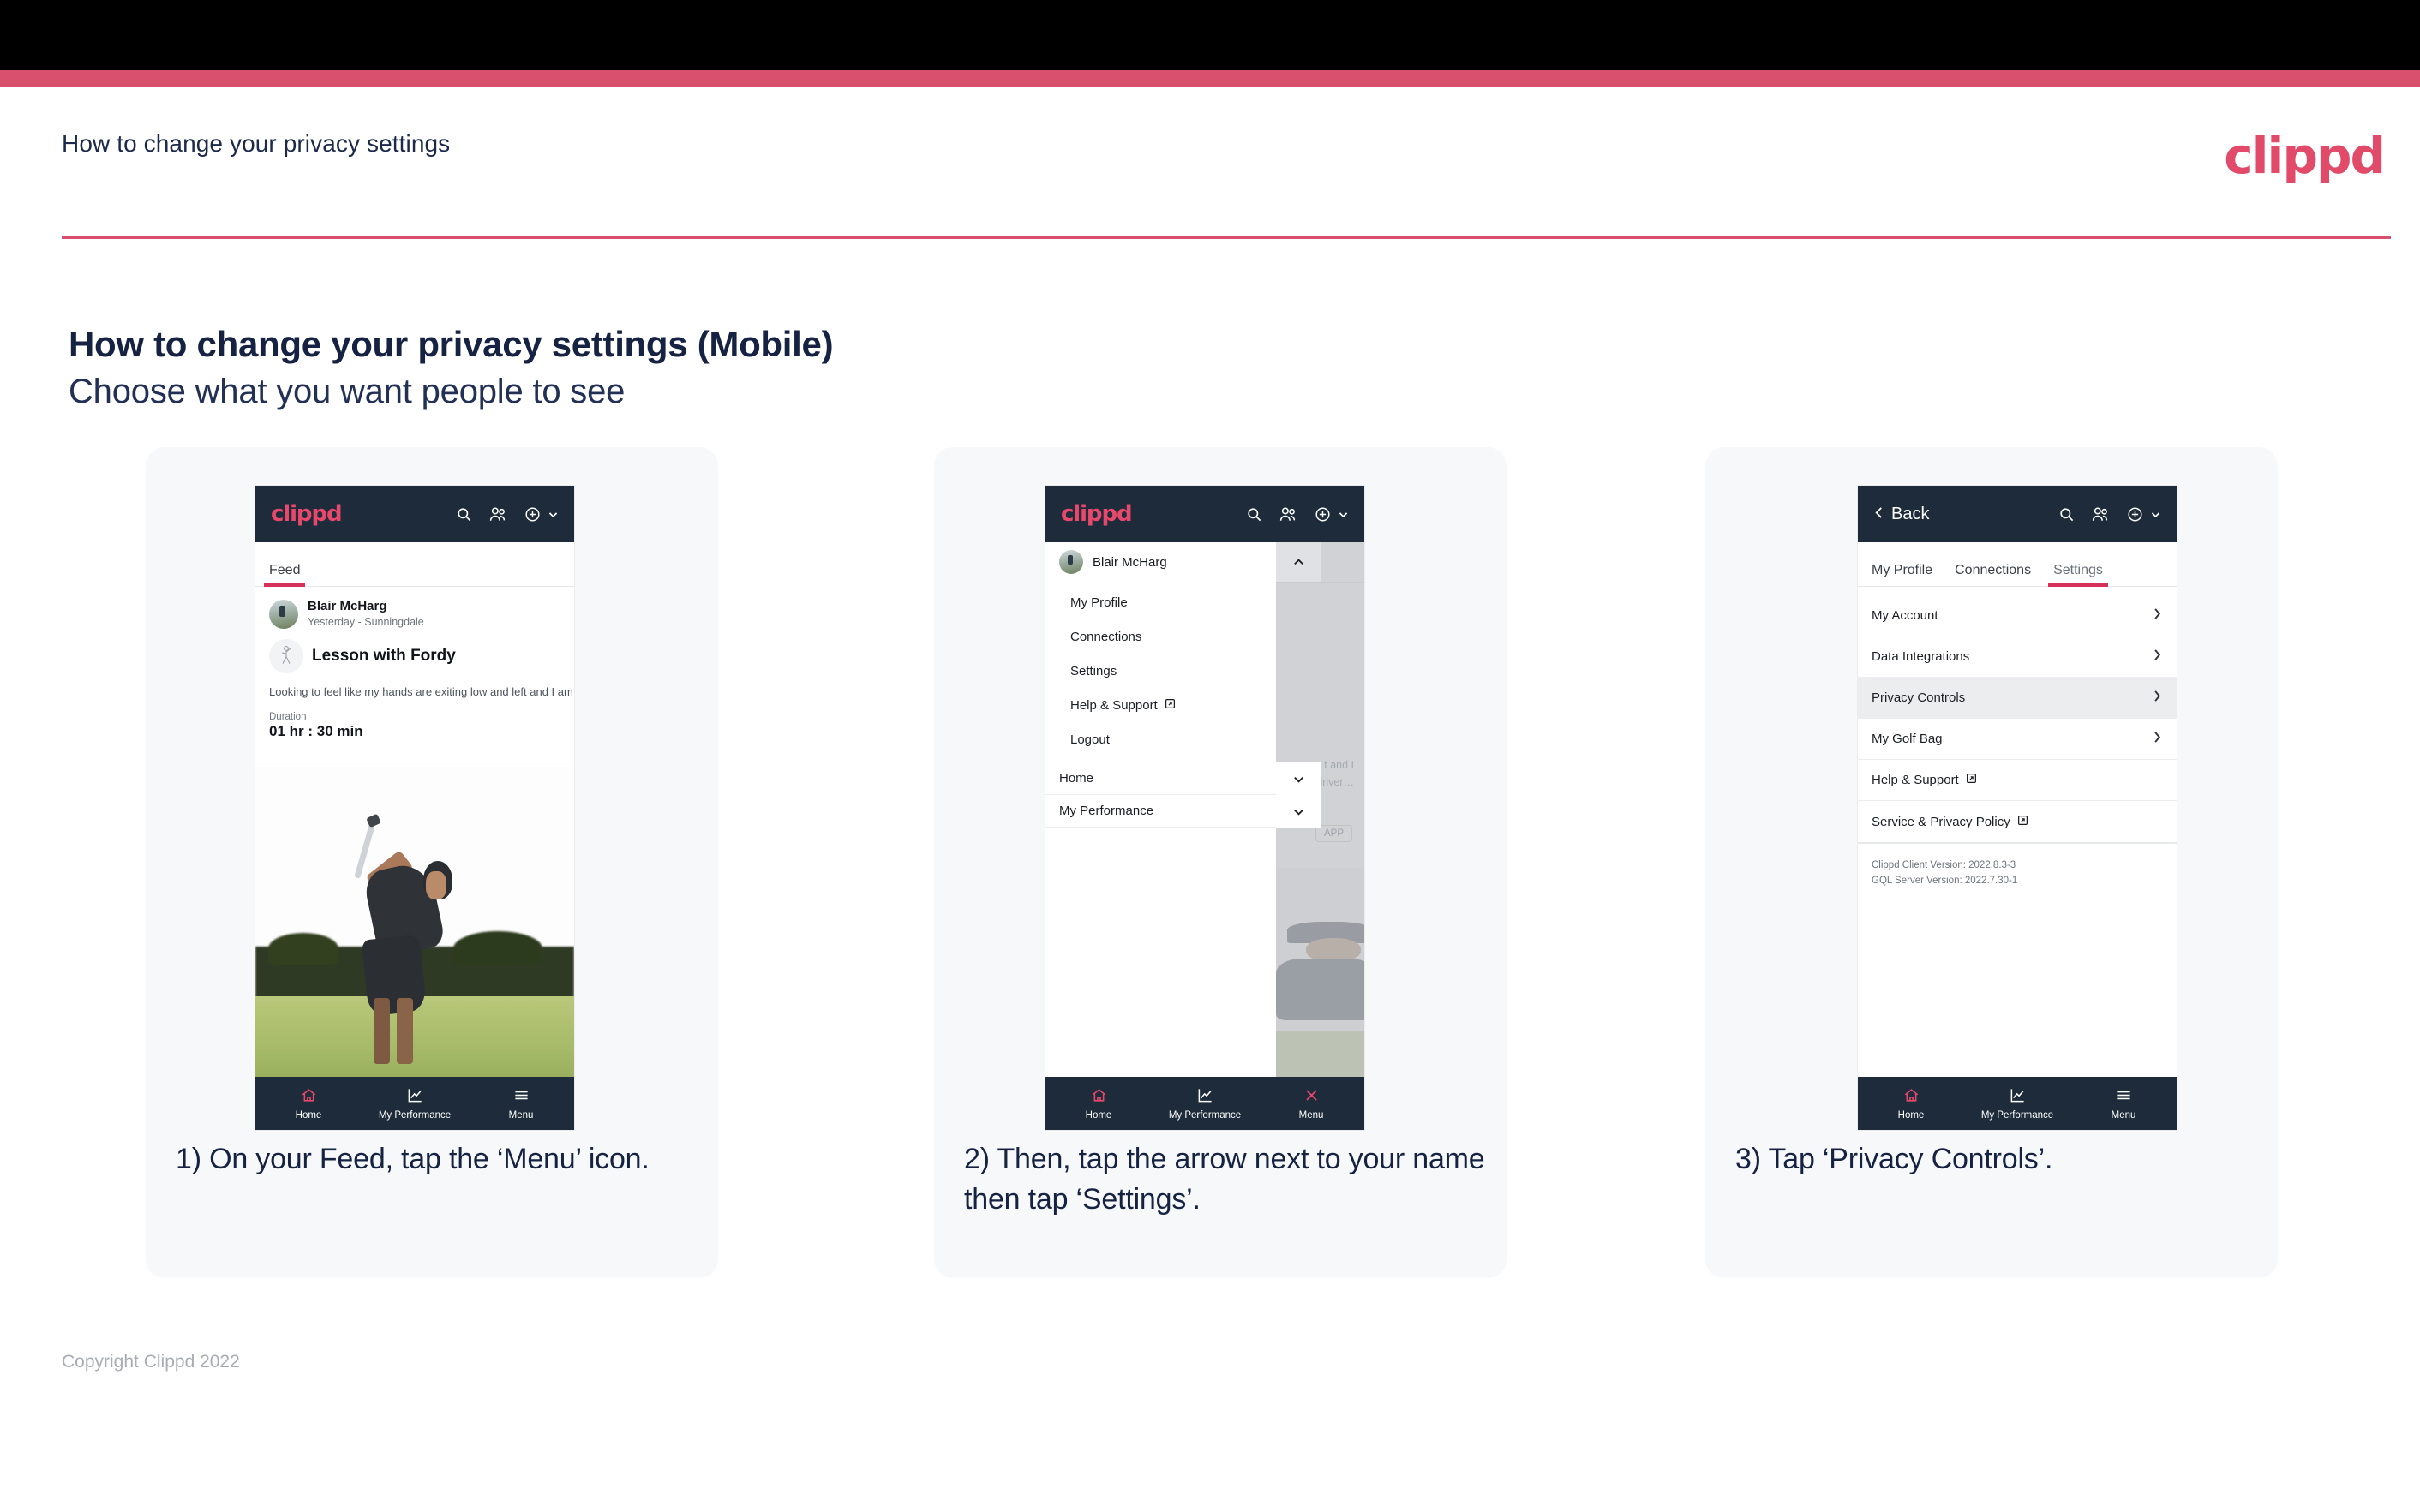 The width and height of the screenshot is (2420, 1512). What do you see at coordinates (256, 143) in the screenshot?
I see `header-title: How to change your privacy settings` at bounding box center [256, 143].